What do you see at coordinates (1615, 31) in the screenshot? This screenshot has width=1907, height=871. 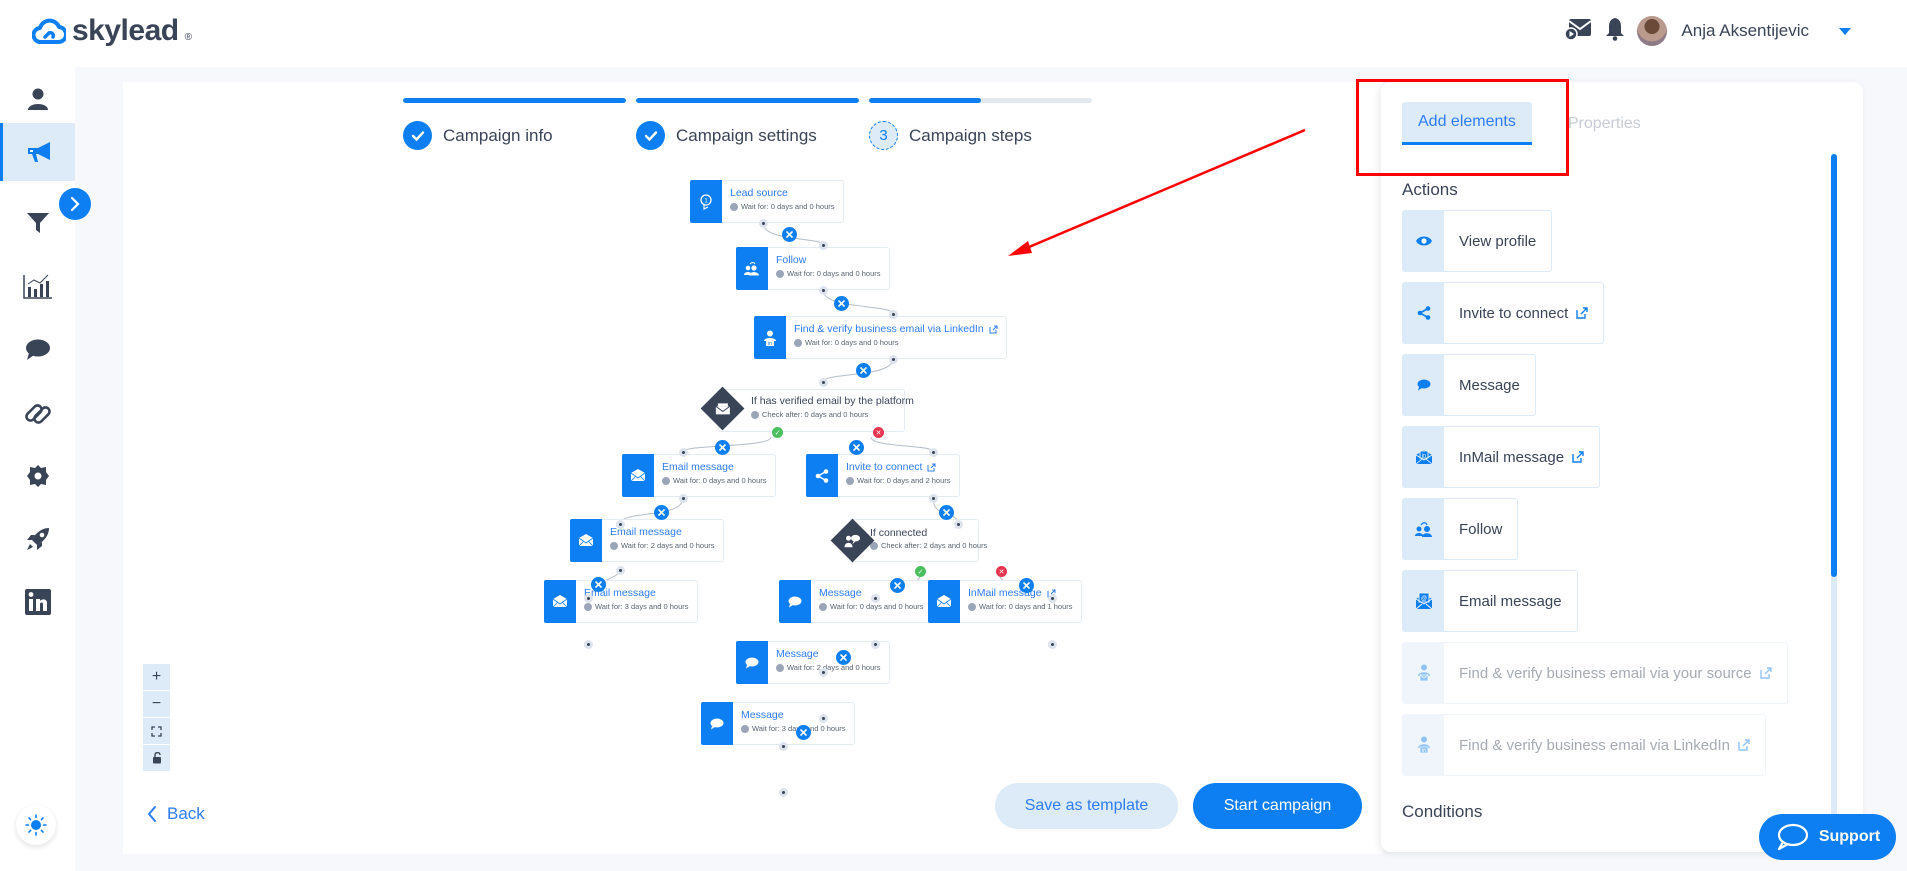 I see `bell-icon` at bounding box center [1615, 31].